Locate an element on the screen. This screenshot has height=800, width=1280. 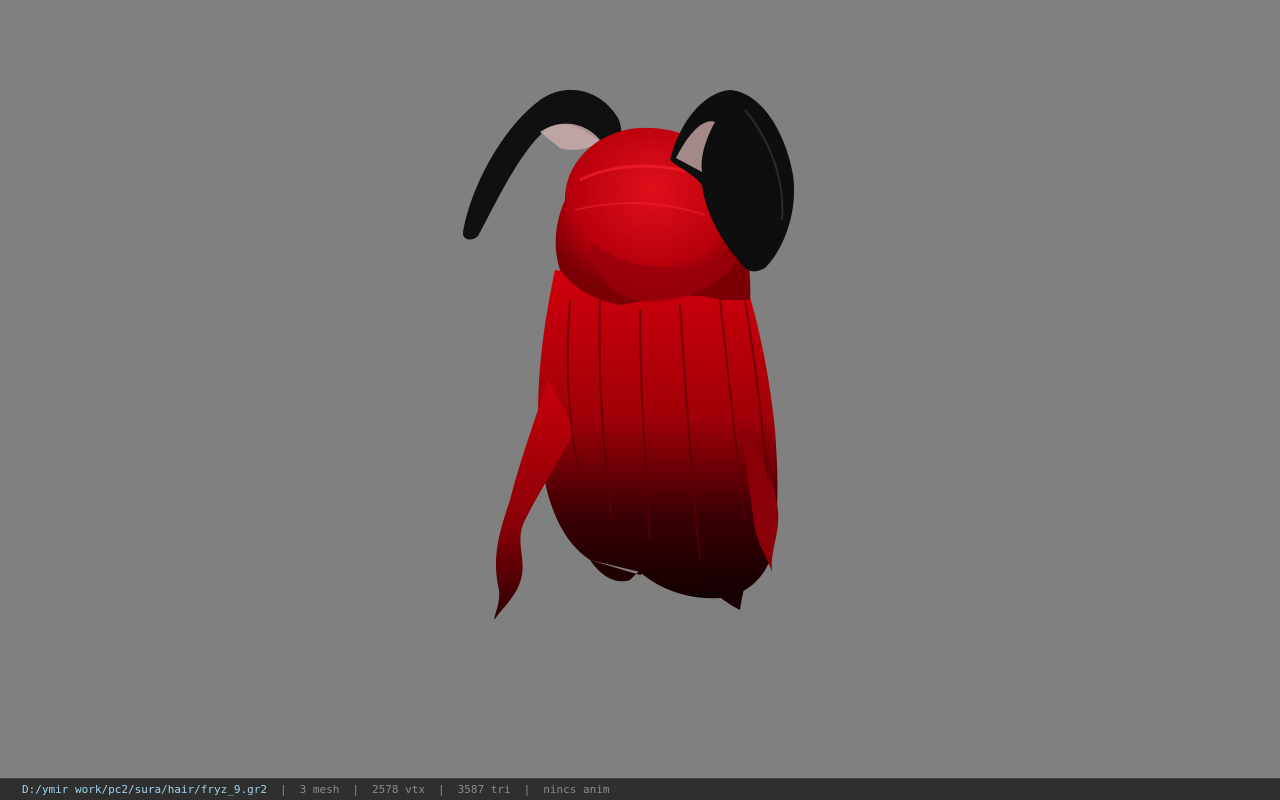
file-path: D:/ymir work/pc2/sura/hair/fryz_9.gr2 is located at coordinates (145, 789).